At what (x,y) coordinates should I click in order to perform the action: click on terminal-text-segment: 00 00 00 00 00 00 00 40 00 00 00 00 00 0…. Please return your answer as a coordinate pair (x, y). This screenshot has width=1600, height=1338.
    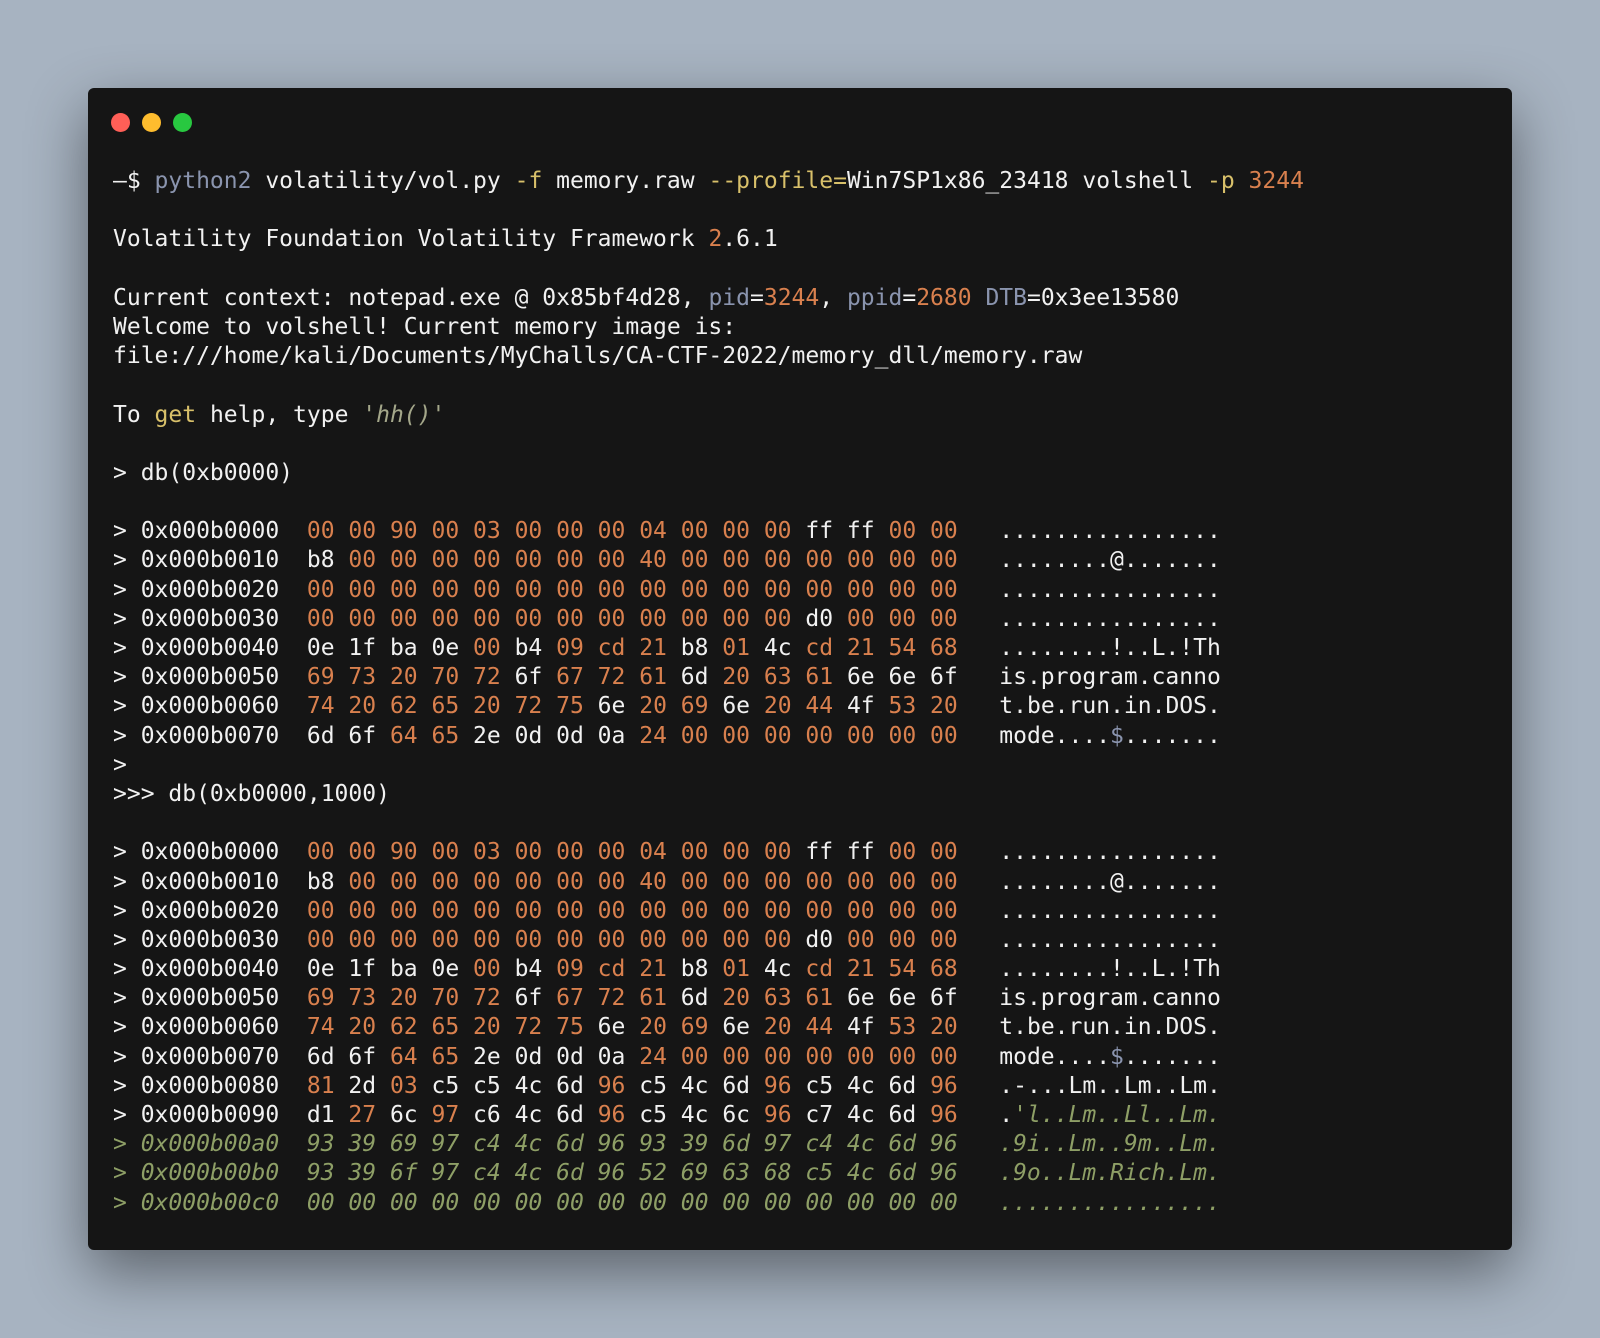
    Looking at the image, I should click on (653, 560).